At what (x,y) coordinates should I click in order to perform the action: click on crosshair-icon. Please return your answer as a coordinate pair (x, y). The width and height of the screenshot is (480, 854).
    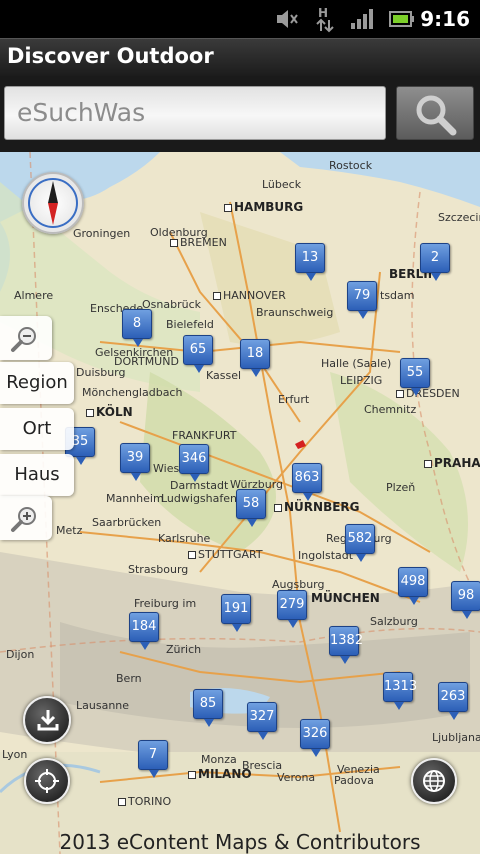
    Looking at the image, I should click on (47, 781).